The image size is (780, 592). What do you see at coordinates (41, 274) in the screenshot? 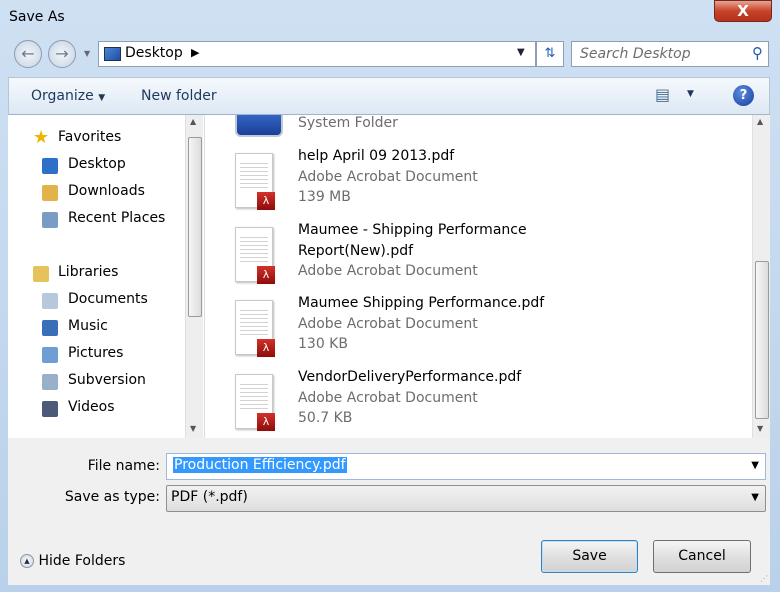
I see `libraries-icon` at bounding box center [41, 274].